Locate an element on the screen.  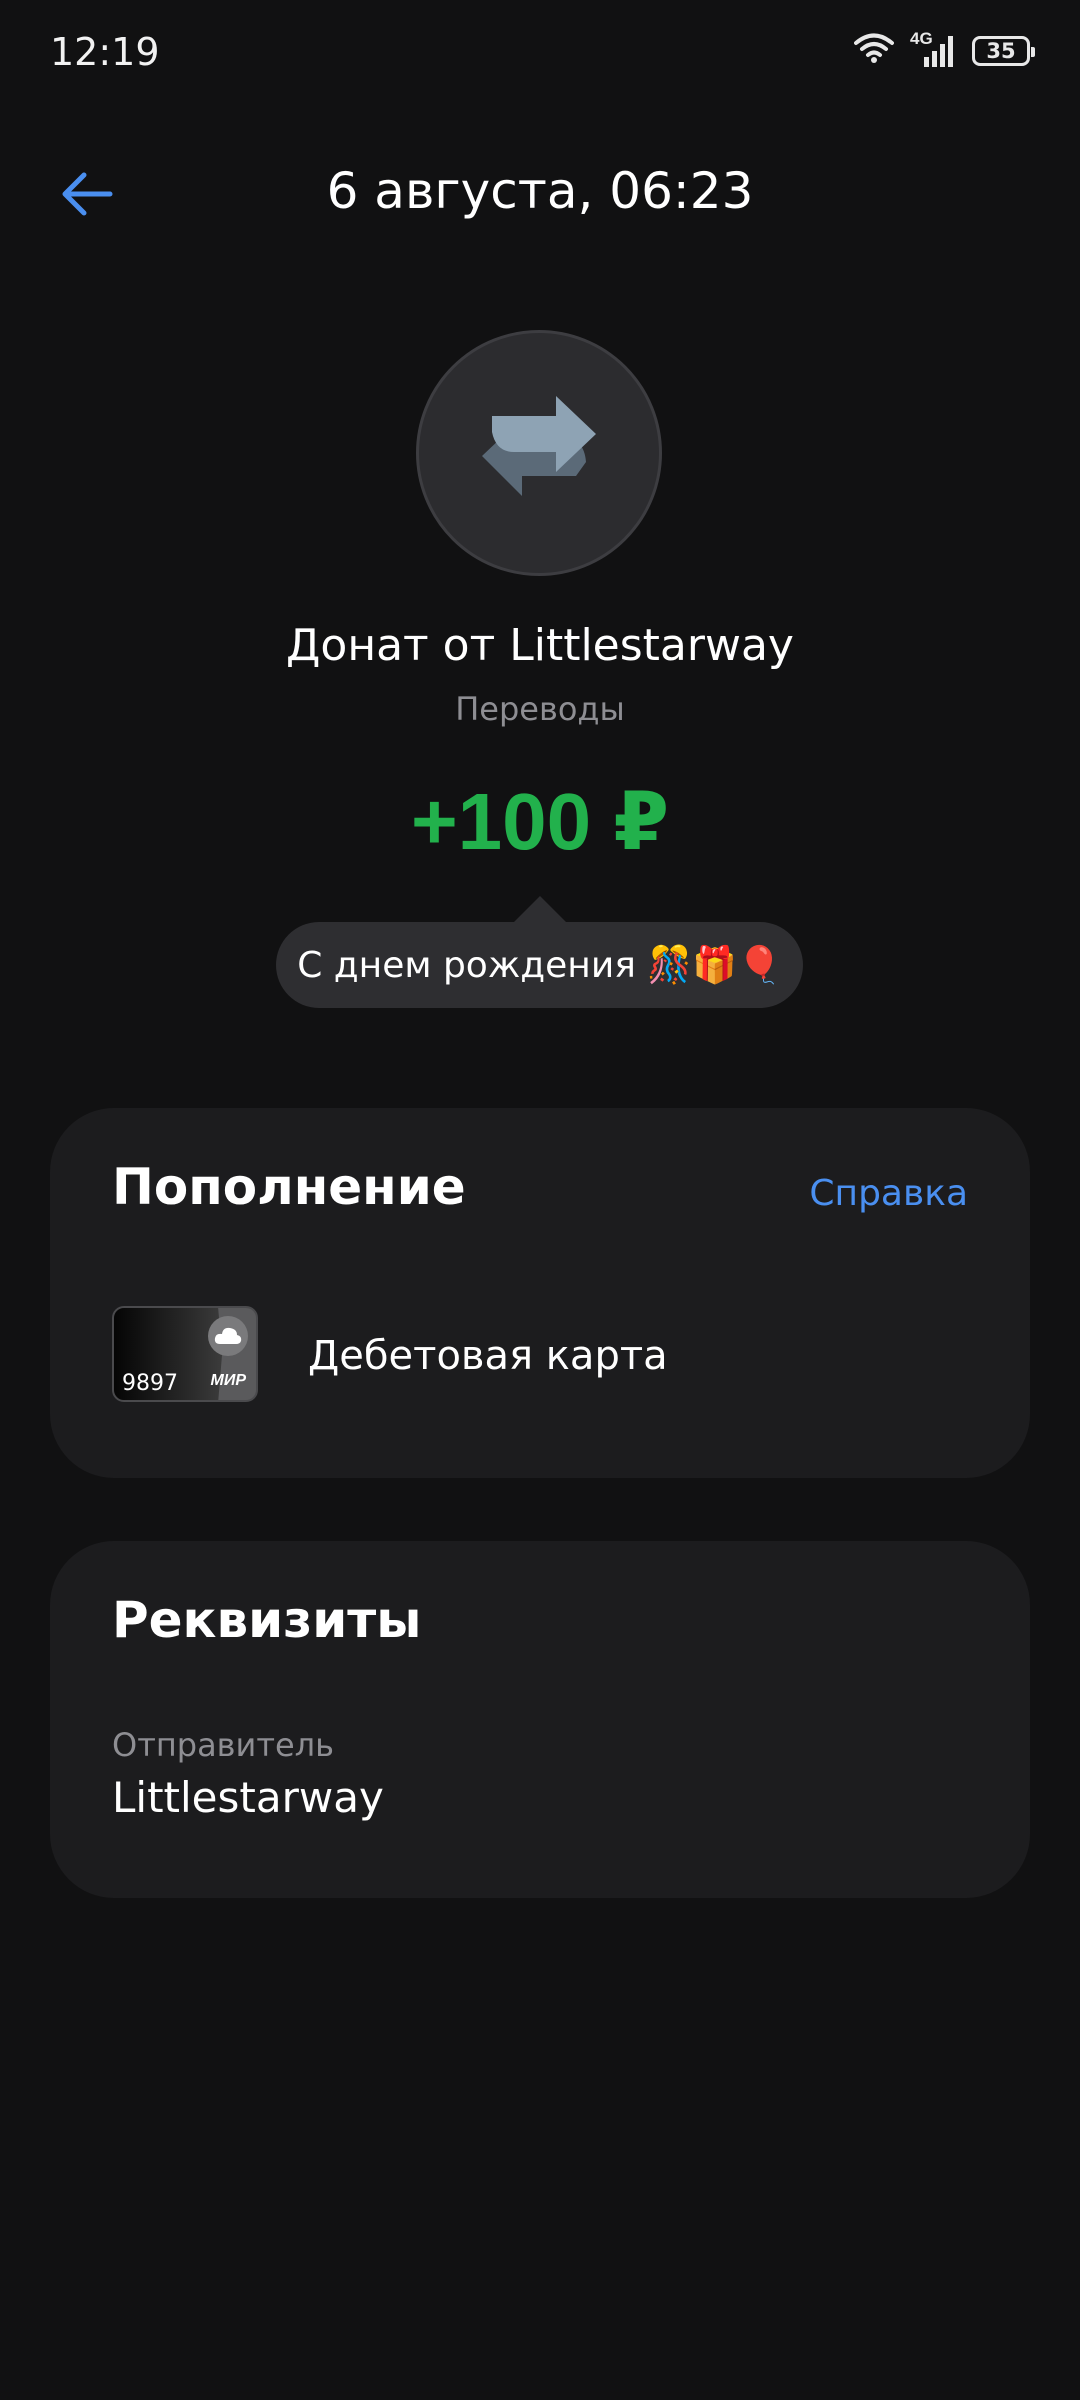
operation-category-icon is located at coordinates (539, 453).